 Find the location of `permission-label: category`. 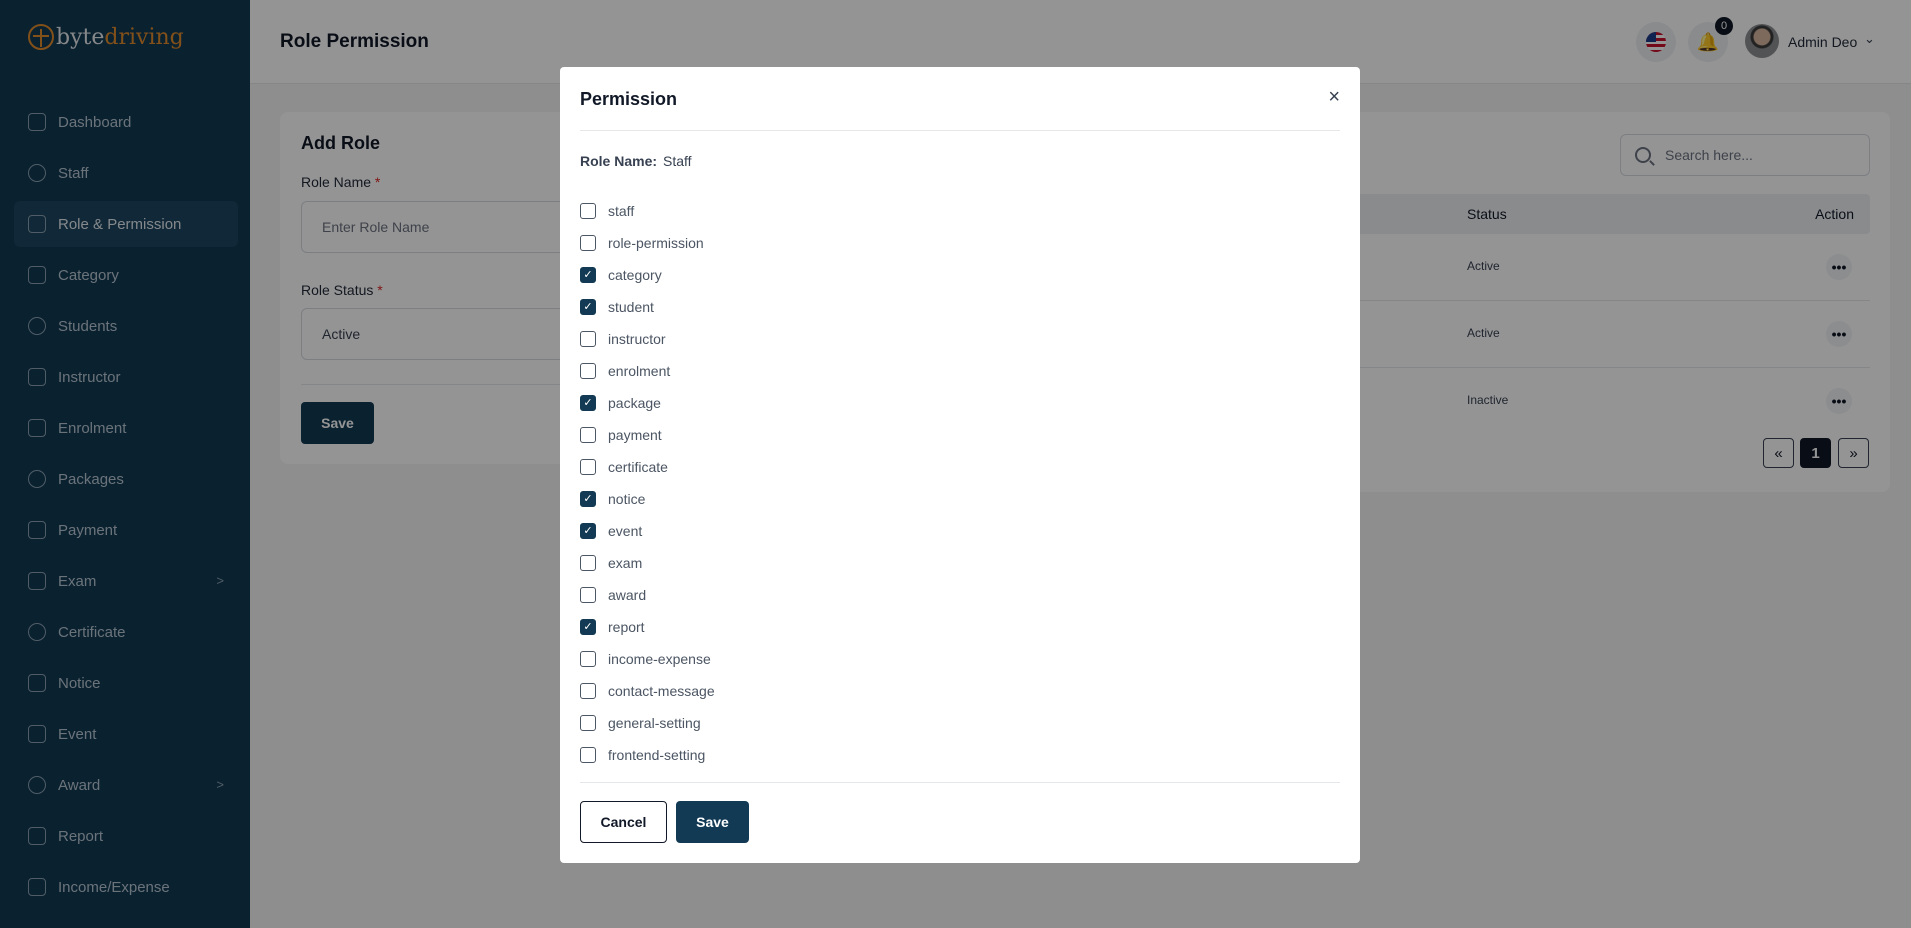

permission-label: category is located at coordinates (635, 275).